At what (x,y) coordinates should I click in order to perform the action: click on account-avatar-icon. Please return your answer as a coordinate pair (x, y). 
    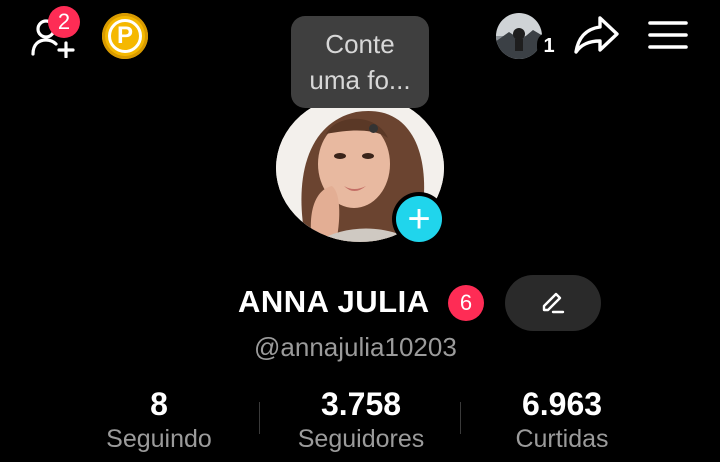
    Looking at the image, I should click on (519, 36).